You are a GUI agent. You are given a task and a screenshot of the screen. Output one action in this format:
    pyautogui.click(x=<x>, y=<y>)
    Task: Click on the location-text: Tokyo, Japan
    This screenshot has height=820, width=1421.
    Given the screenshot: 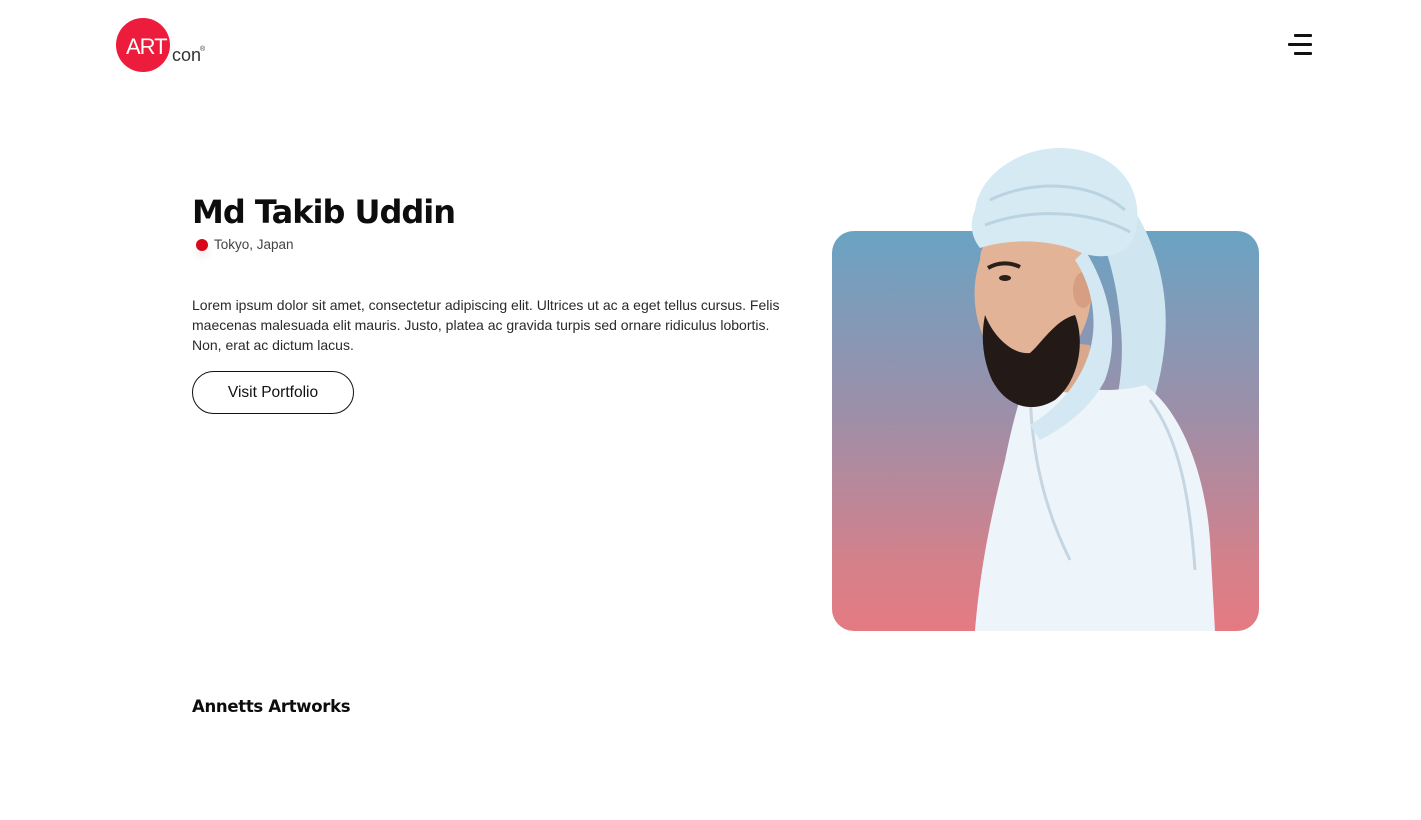 What is the action you would take?
    pyautogui.click(x=254, y=244)
    